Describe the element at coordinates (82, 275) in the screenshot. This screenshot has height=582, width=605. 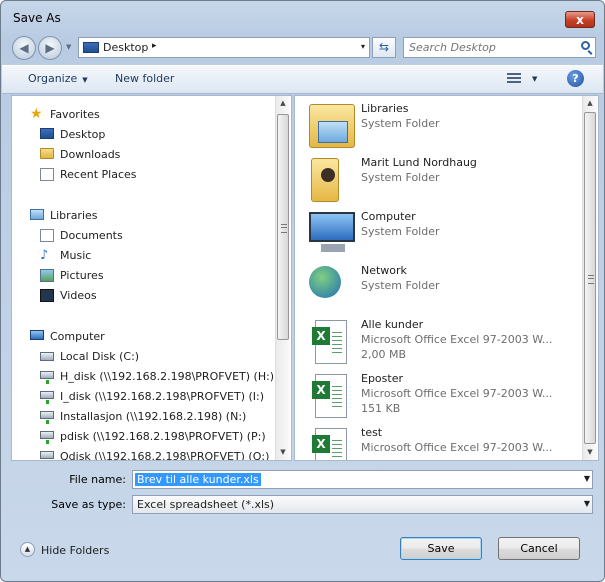
I see `nav-label: Pictures` at that location.